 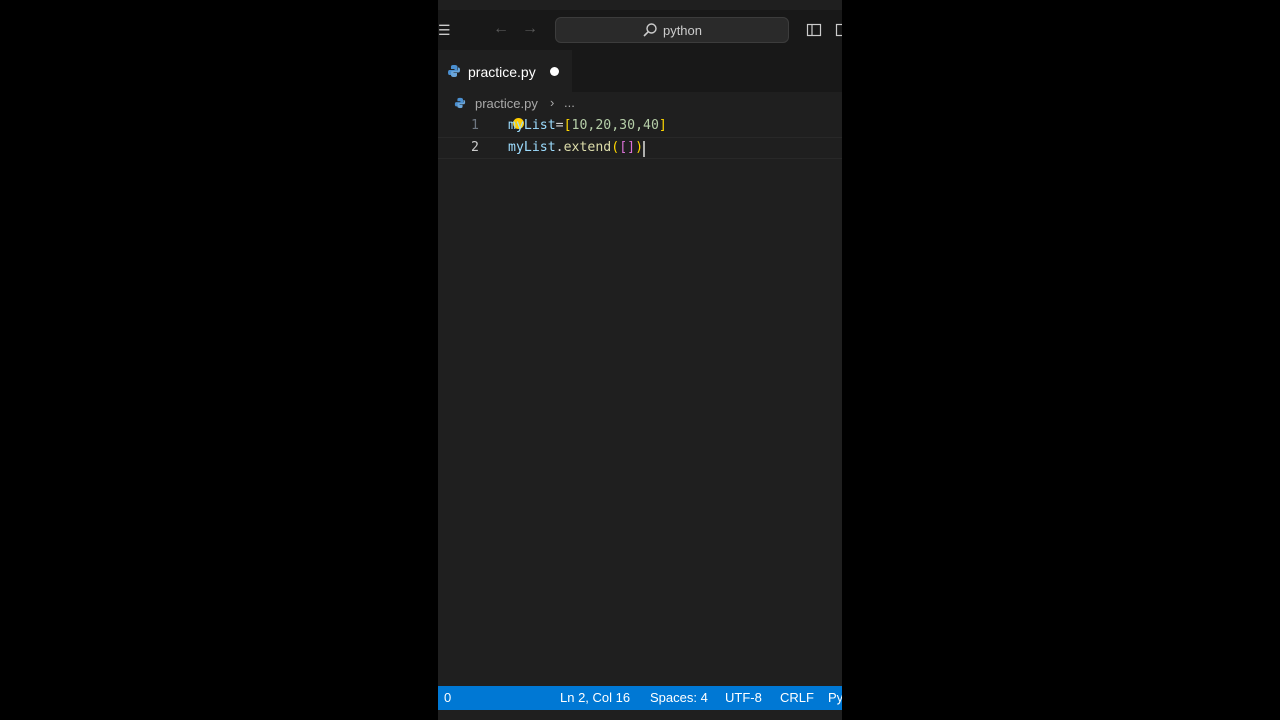 What do you see at coordinates (475, 147) in the screenshot?
I see `line-number: 2` at bounding box center [475, 147].